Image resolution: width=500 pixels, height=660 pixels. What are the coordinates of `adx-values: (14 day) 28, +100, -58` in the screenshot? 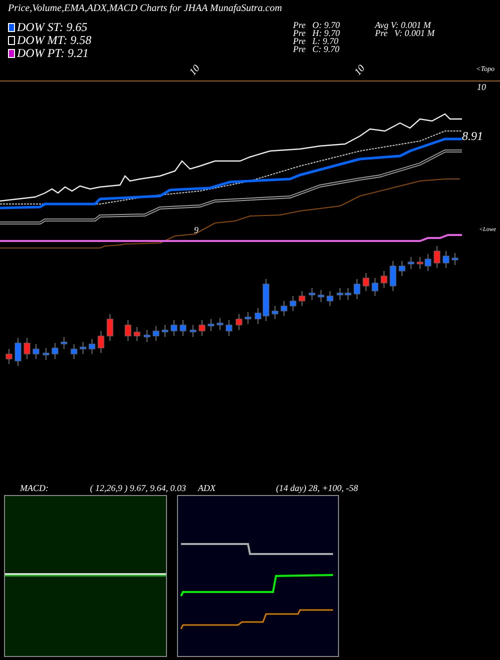 It's located at (318, 488).